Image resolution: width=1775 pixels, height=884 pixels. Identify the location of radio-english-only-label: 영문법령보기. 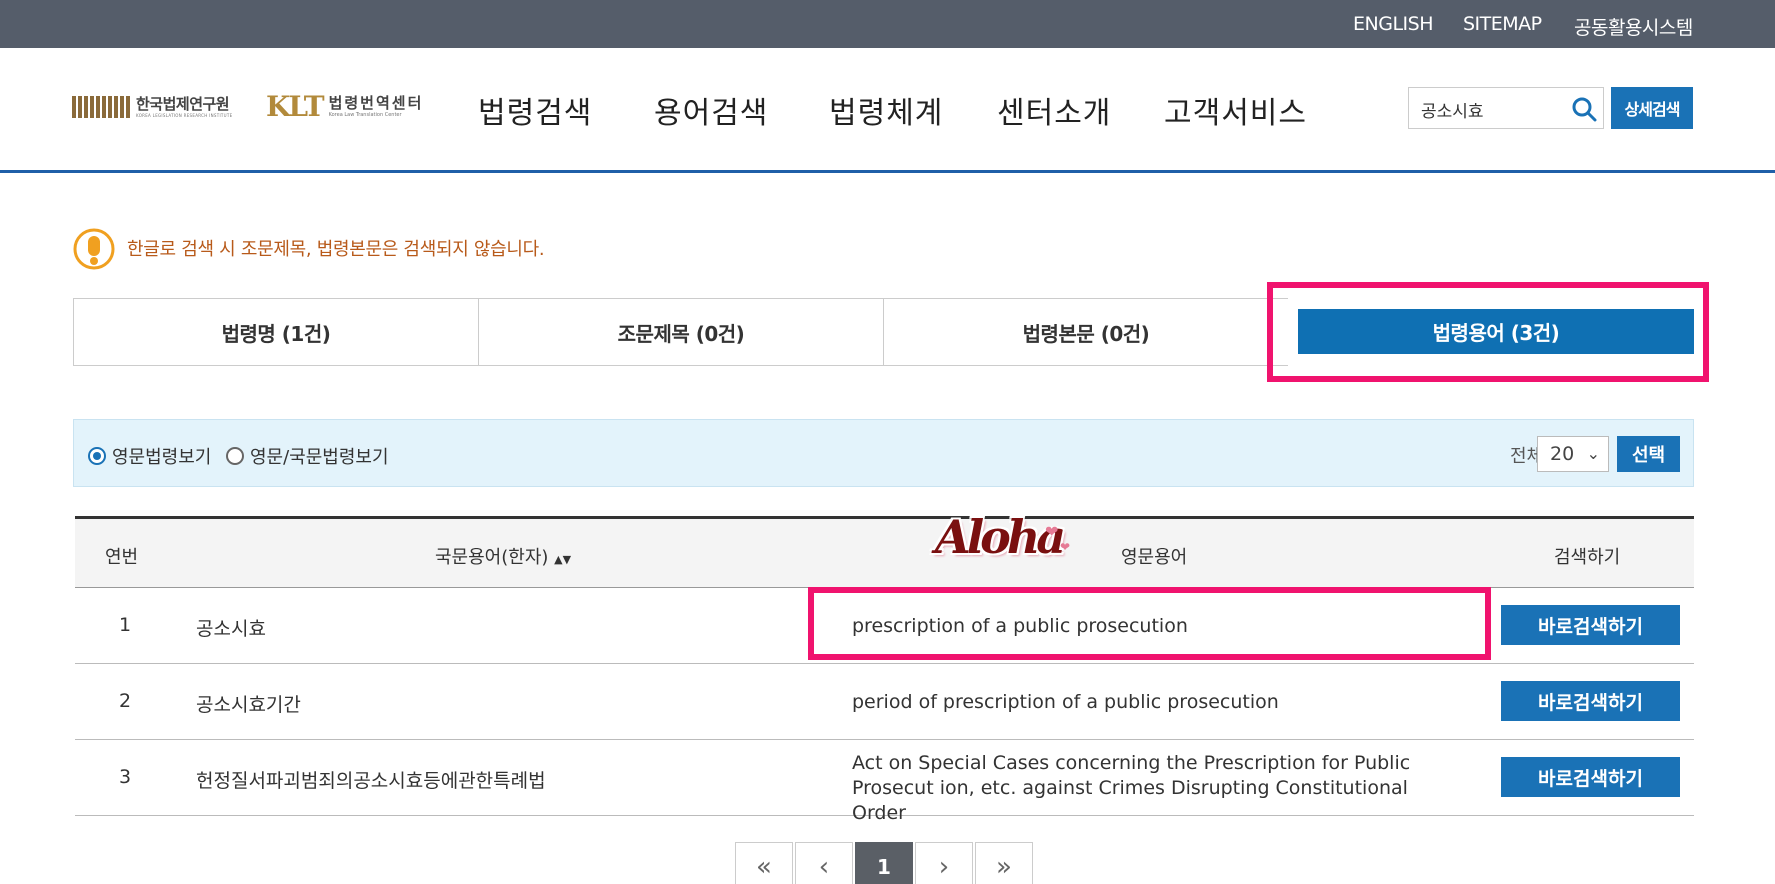
(162, 457).